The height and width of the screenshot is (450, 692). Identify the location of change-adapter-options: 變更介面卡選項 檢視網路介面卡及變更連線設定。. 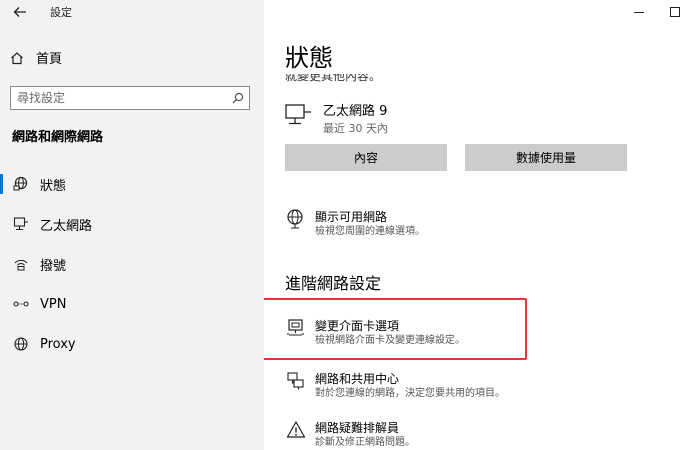
(375, 333).